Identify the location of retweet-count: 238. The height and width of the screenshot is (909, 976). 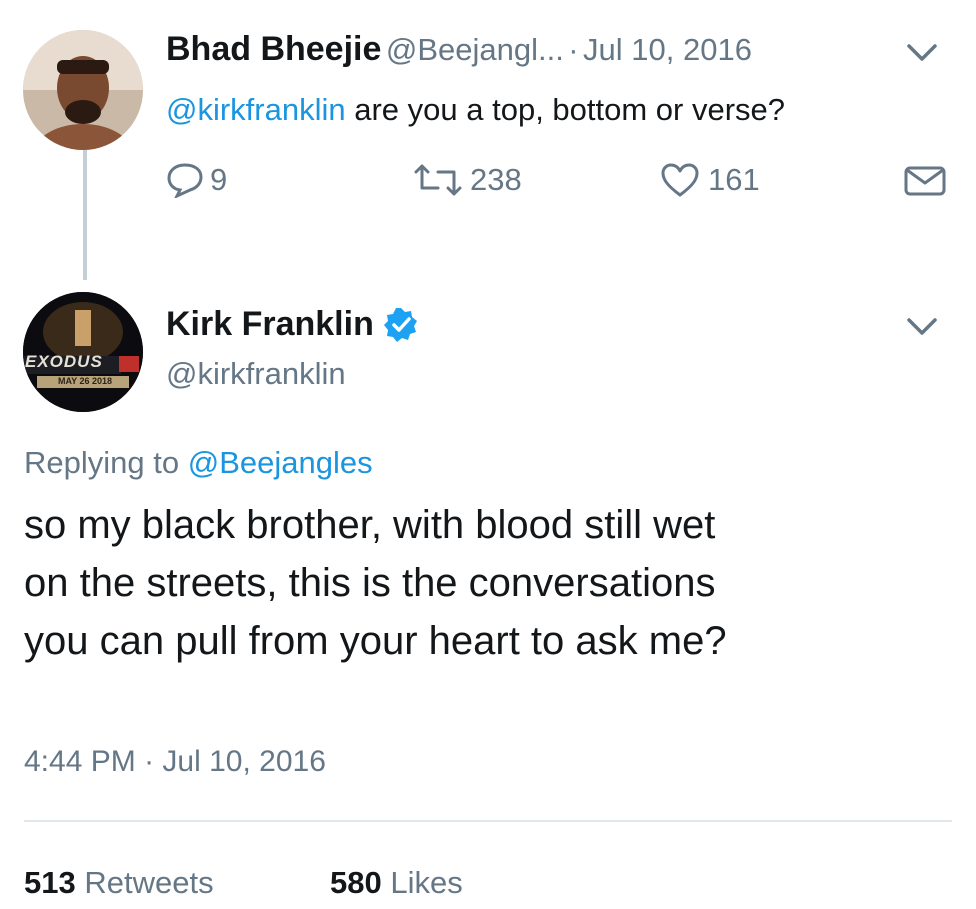
(496, 179).